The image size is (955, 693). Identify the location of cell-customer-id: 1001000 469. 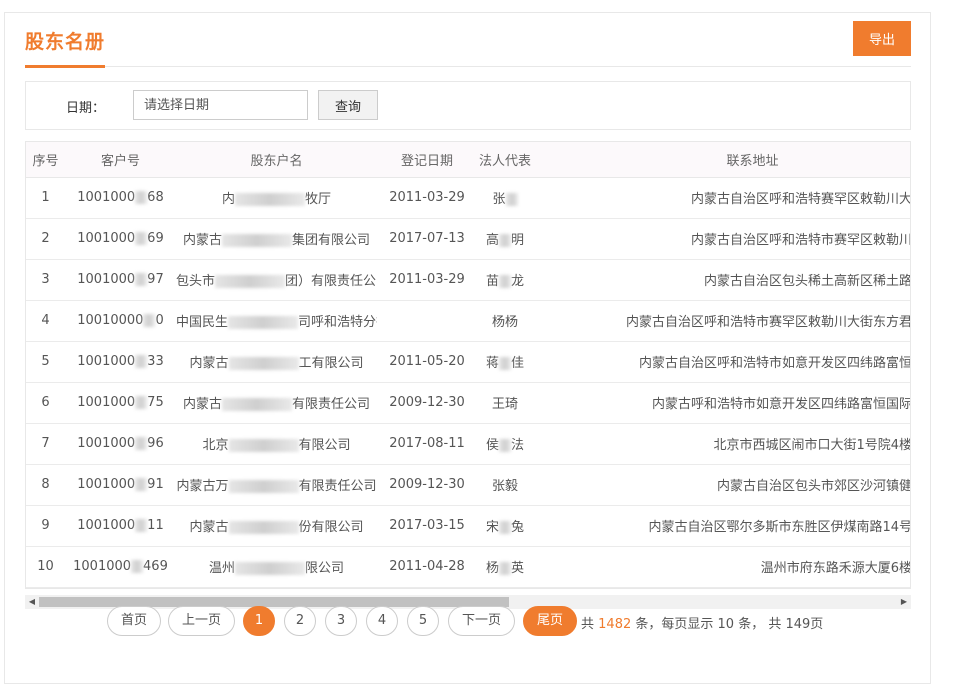
(120, 567).